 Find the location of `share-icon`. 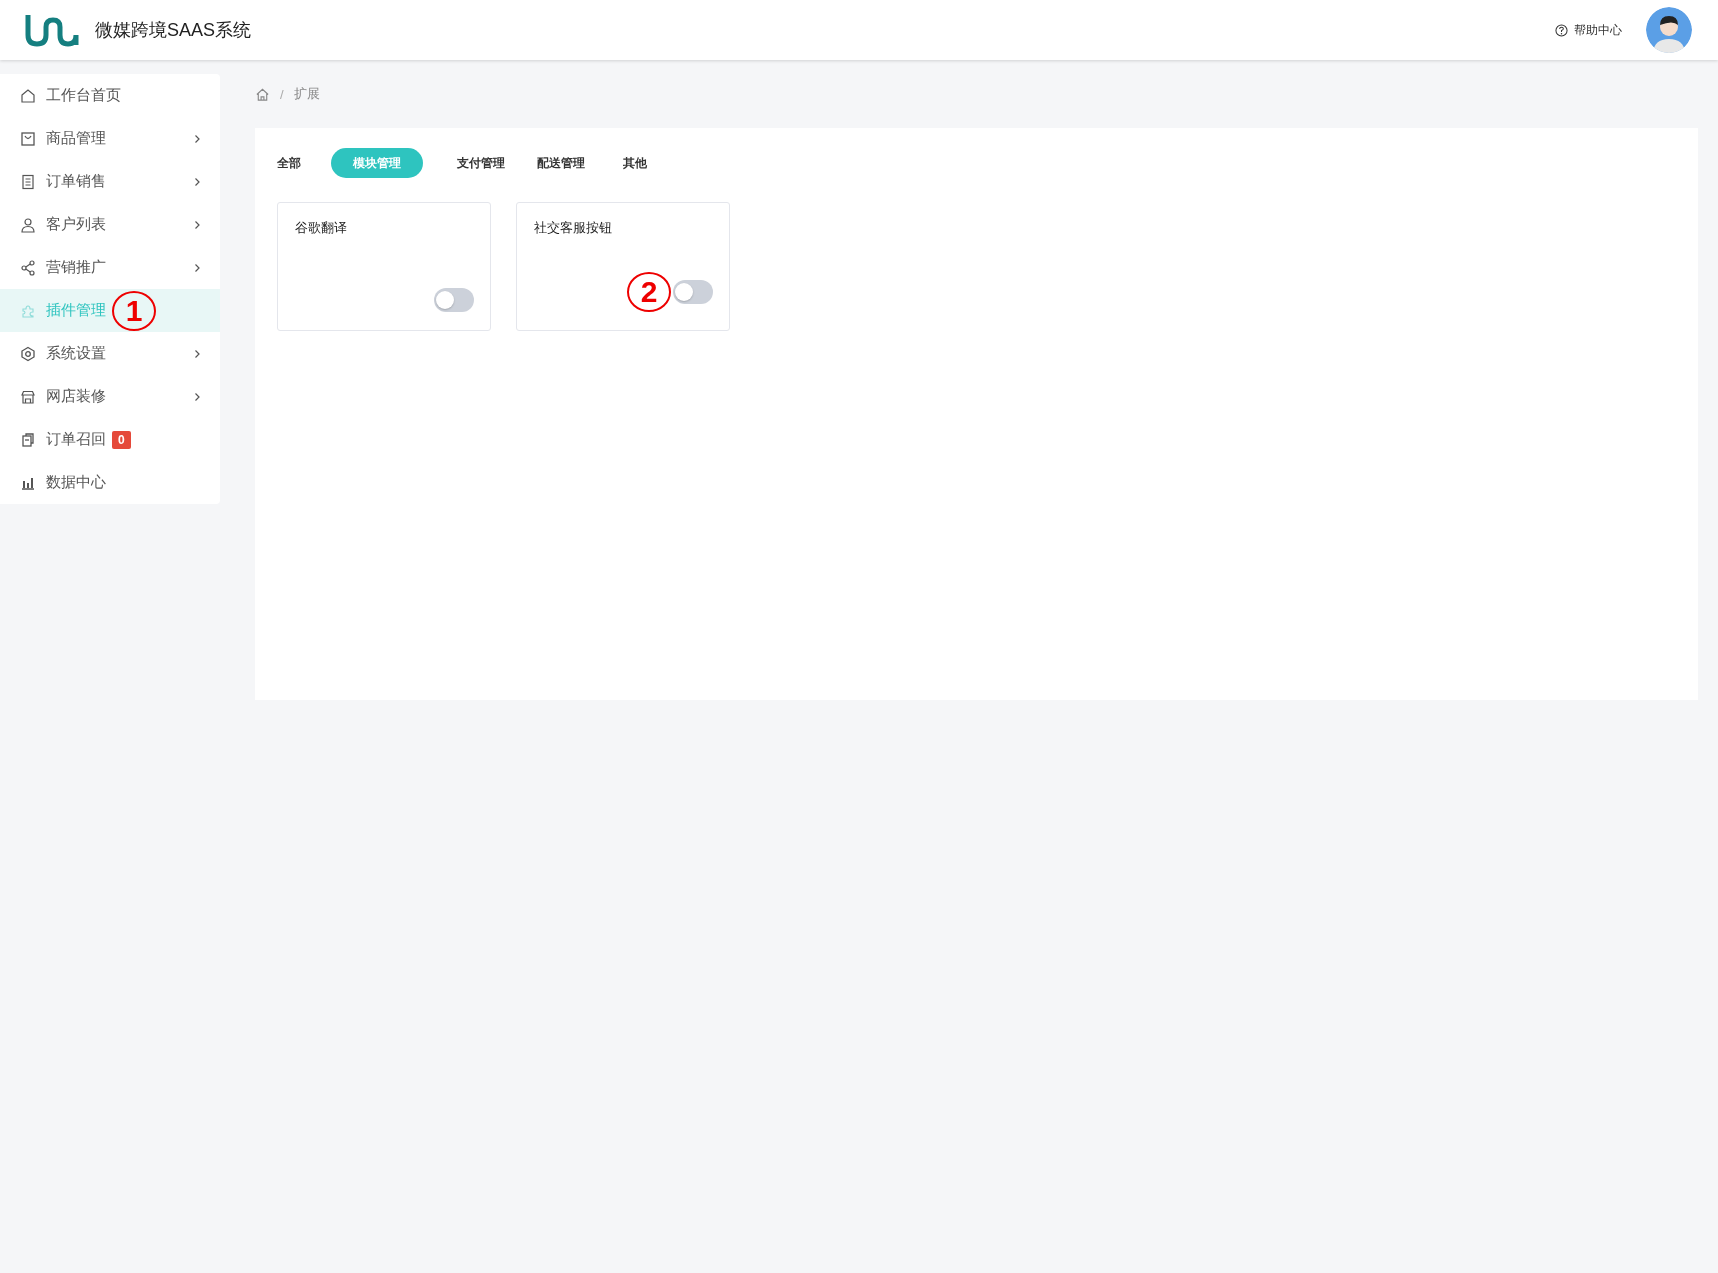

share-icon is located at coordinates (28, 267).